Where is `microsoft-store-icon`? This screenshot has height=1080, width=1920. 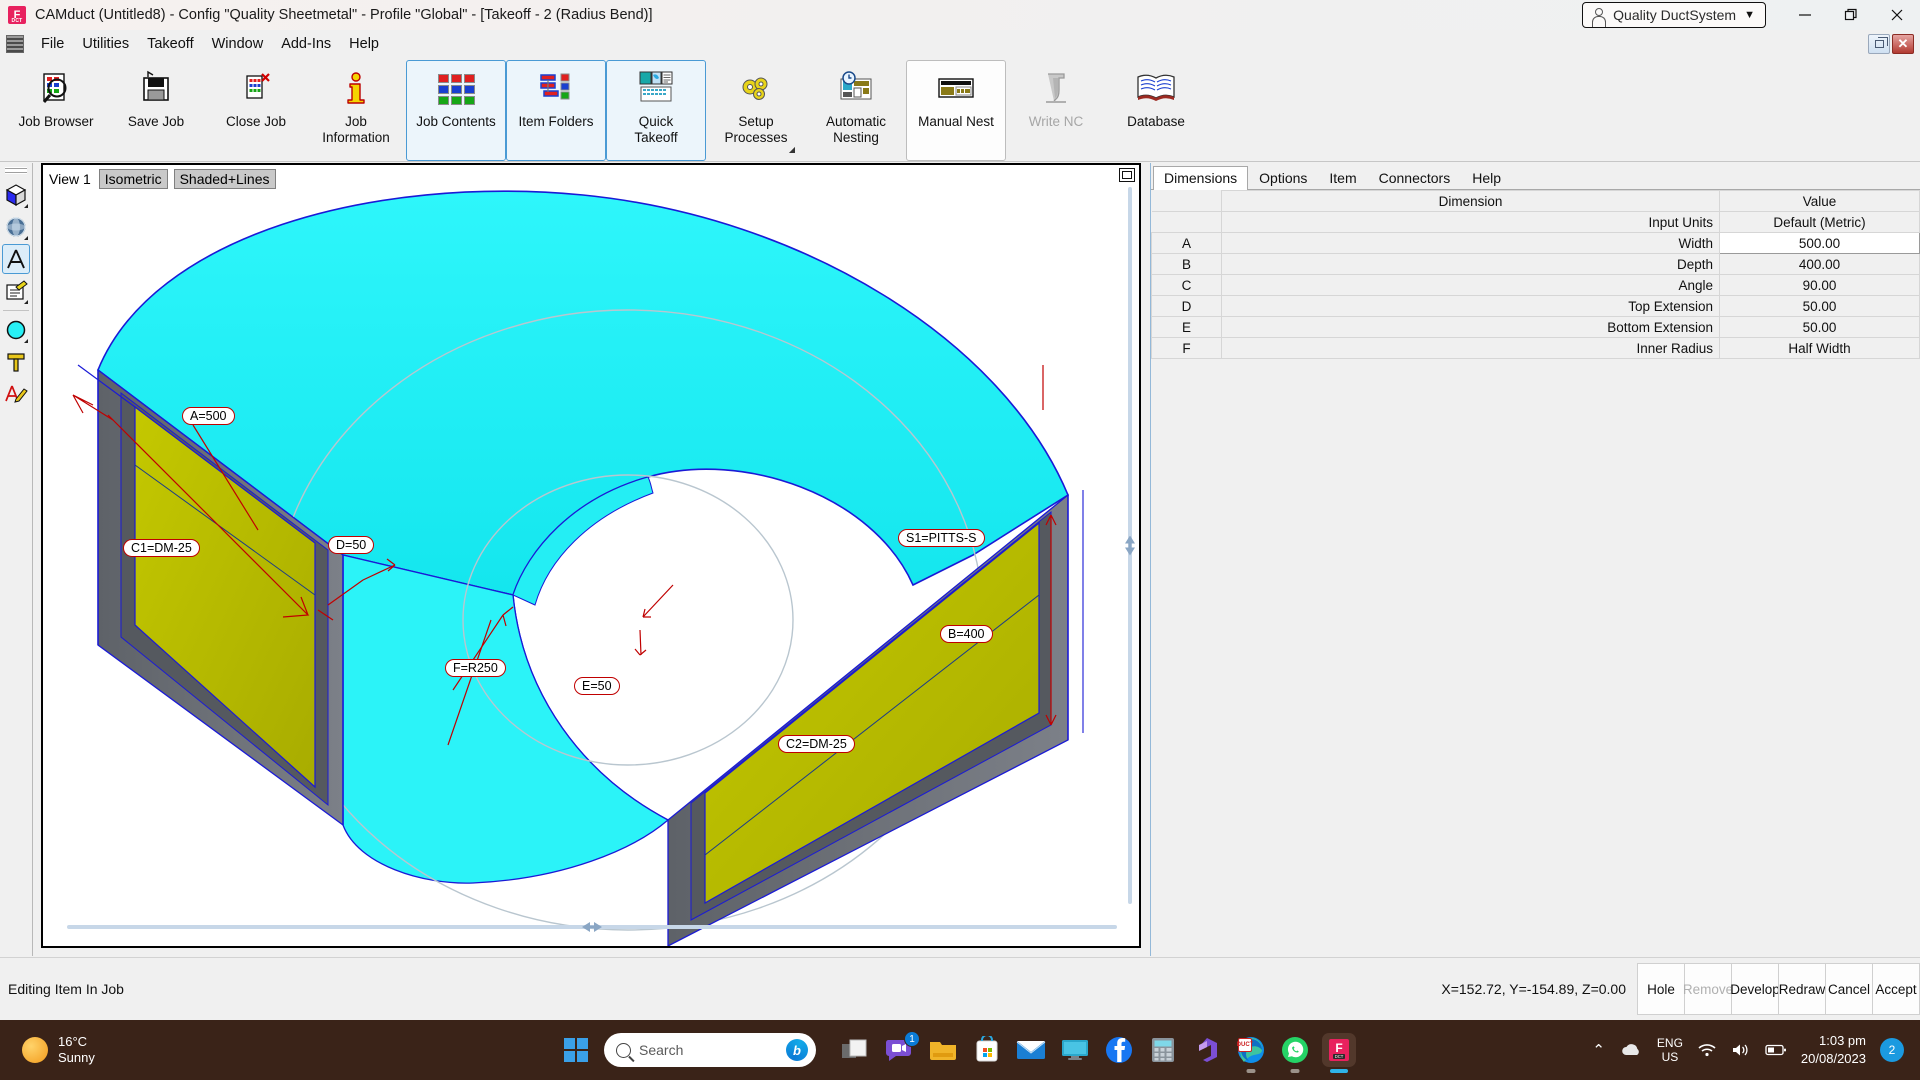
microsoft-store-icon is located at coordinates (987, 1050).